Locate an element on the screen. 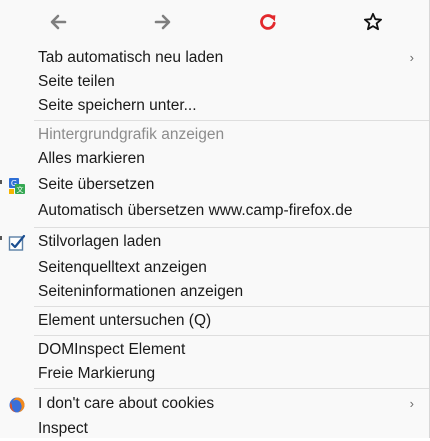 The width and height of the screenshot is (430, 441). menu-item-view-background-image: Hintergrundgrafik anzeigen is located at coordinates (215, 135).